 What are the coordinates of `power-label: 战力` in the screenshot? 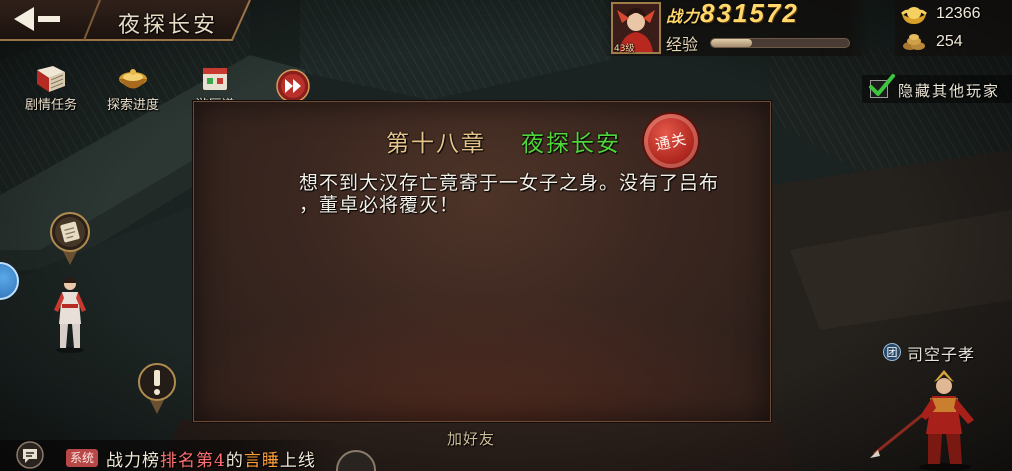 It's located at (683, 16).